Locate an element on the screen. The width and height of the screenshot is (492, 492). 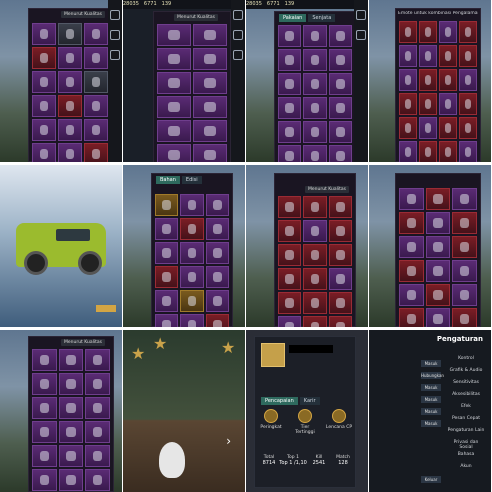
settings-nav-item: Privasi dan Sosial is located at coordinates (466, 445).